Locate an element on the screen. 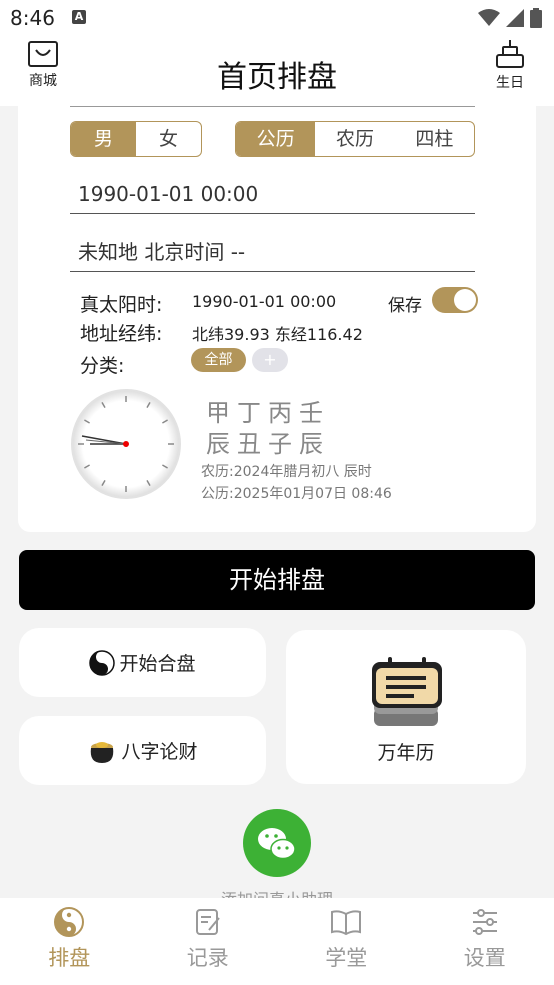 Image resolution: width=554 pixels, height=985 pixels. nav-records-label: 记录 is located at coordinates (207, 958).